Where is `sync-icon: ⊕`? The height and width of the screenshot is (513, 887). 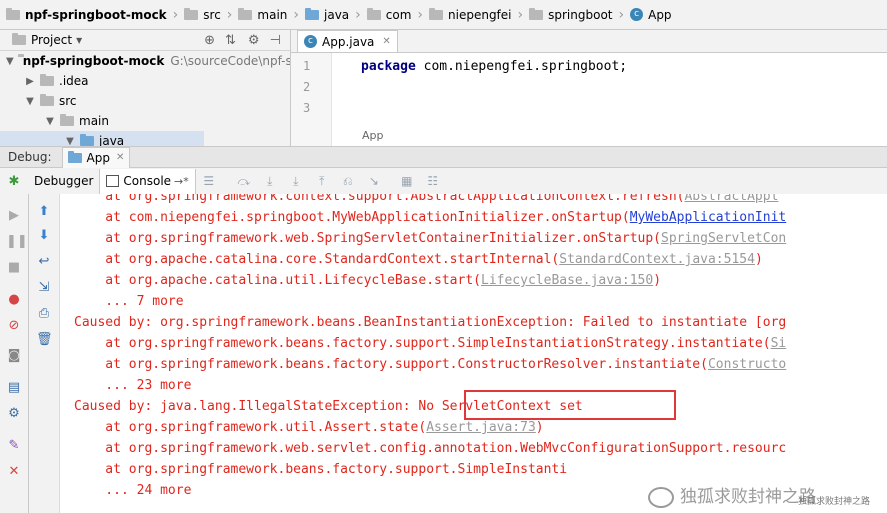
sync-icon: ⊕ is located at coordinates (209, 40).